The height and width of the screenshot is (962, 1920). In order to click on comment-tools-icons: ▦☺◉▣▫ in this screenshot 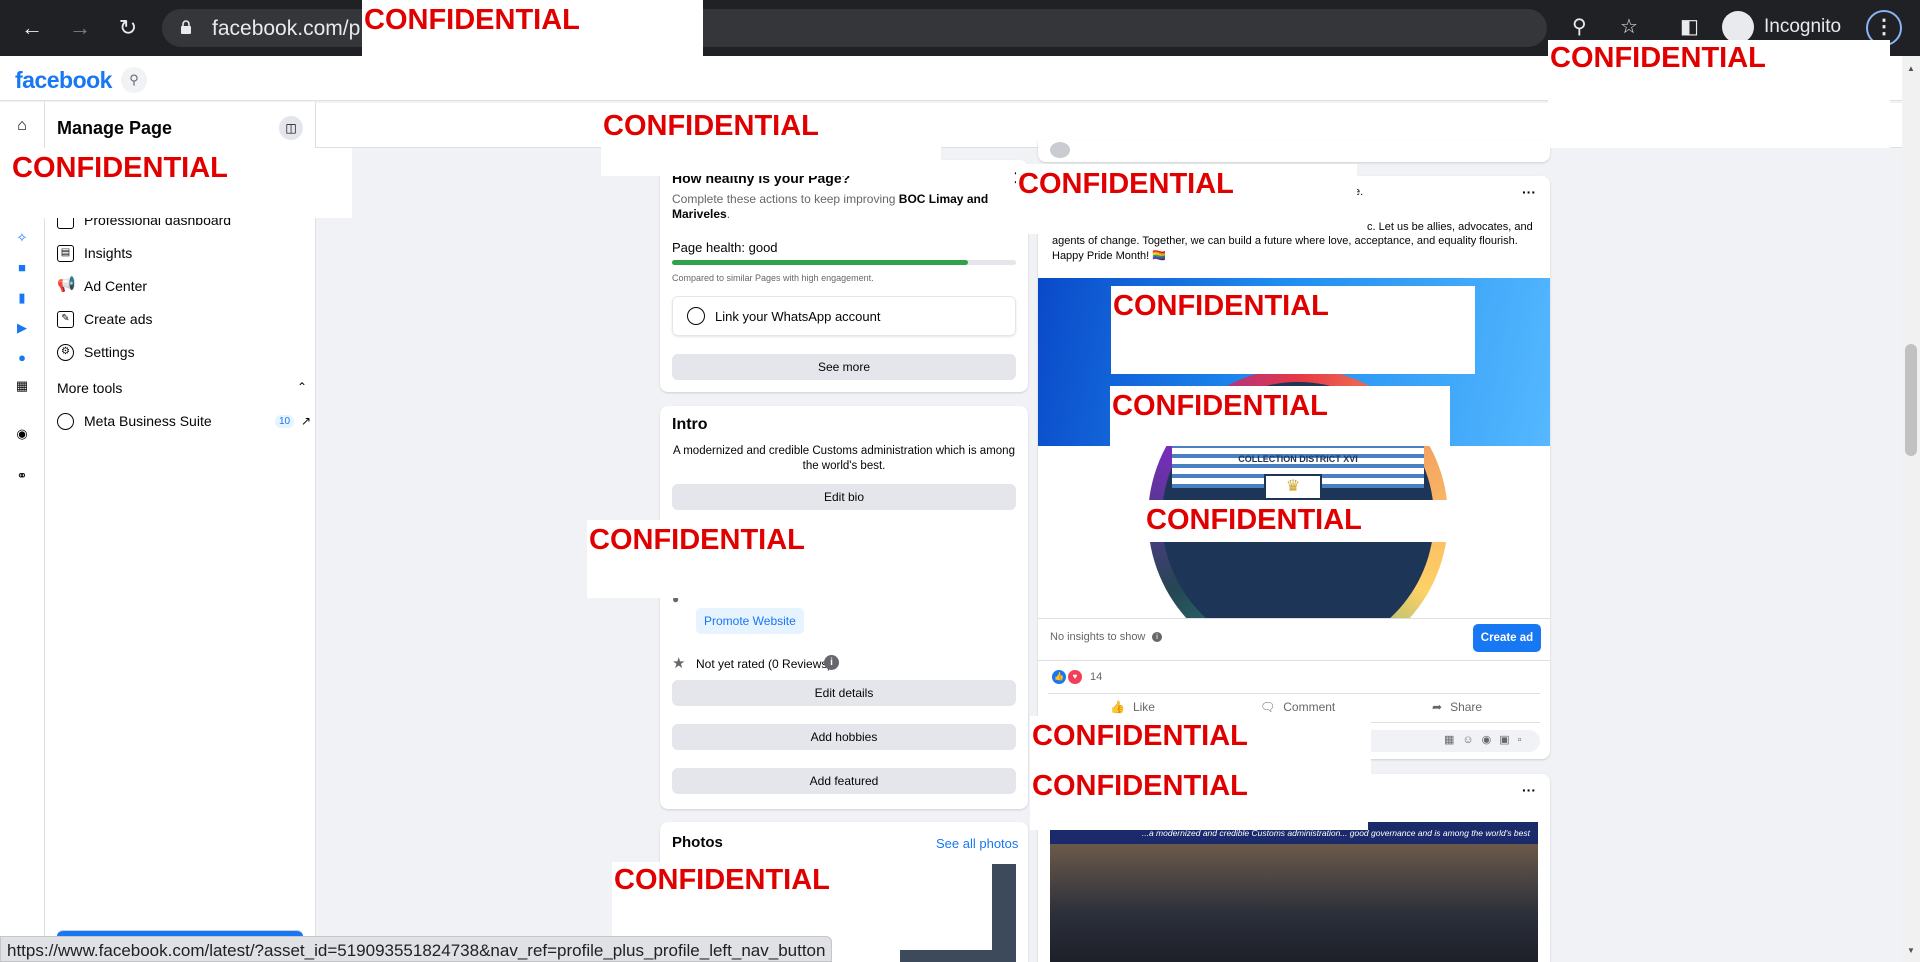, I will do `click(1487, 739)`.